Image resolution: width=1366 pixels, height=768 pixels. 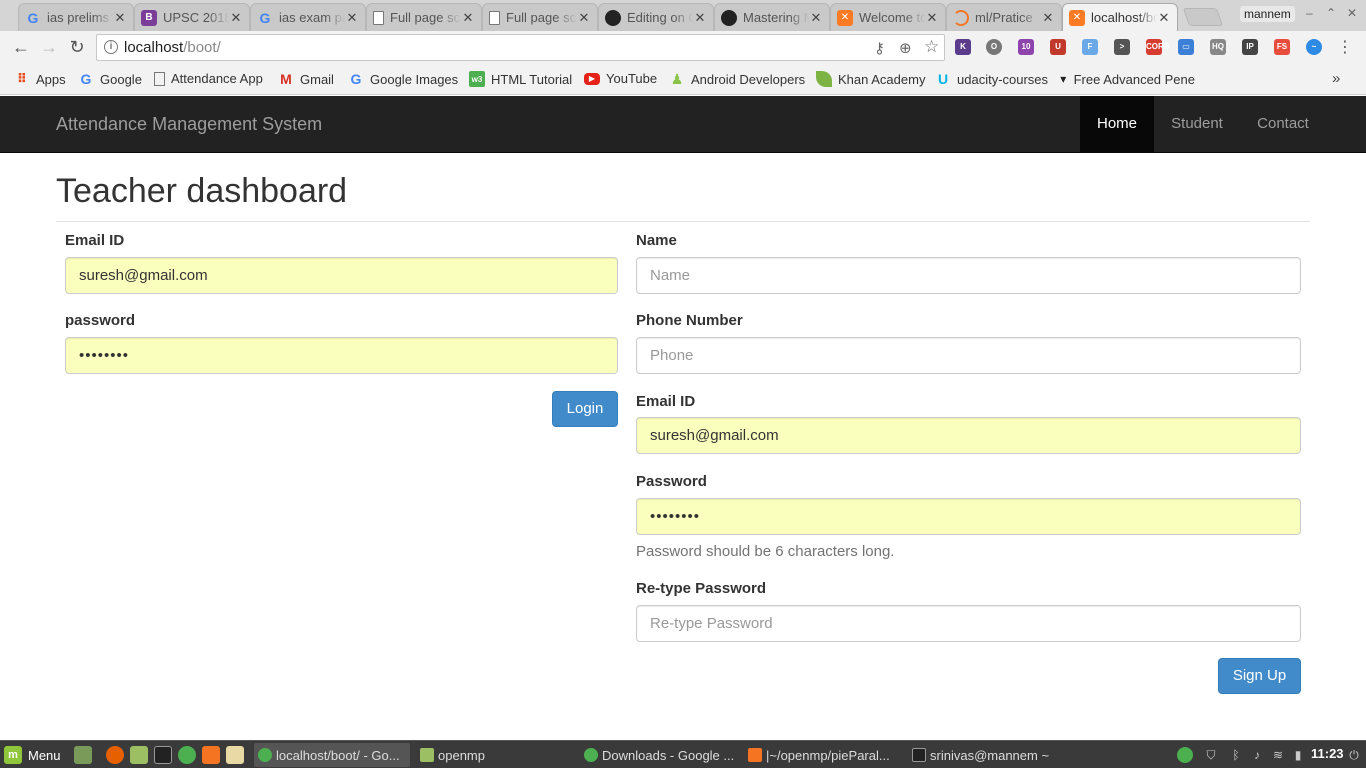 I want to click on login-password-label: password, so click(x=100, y=320).